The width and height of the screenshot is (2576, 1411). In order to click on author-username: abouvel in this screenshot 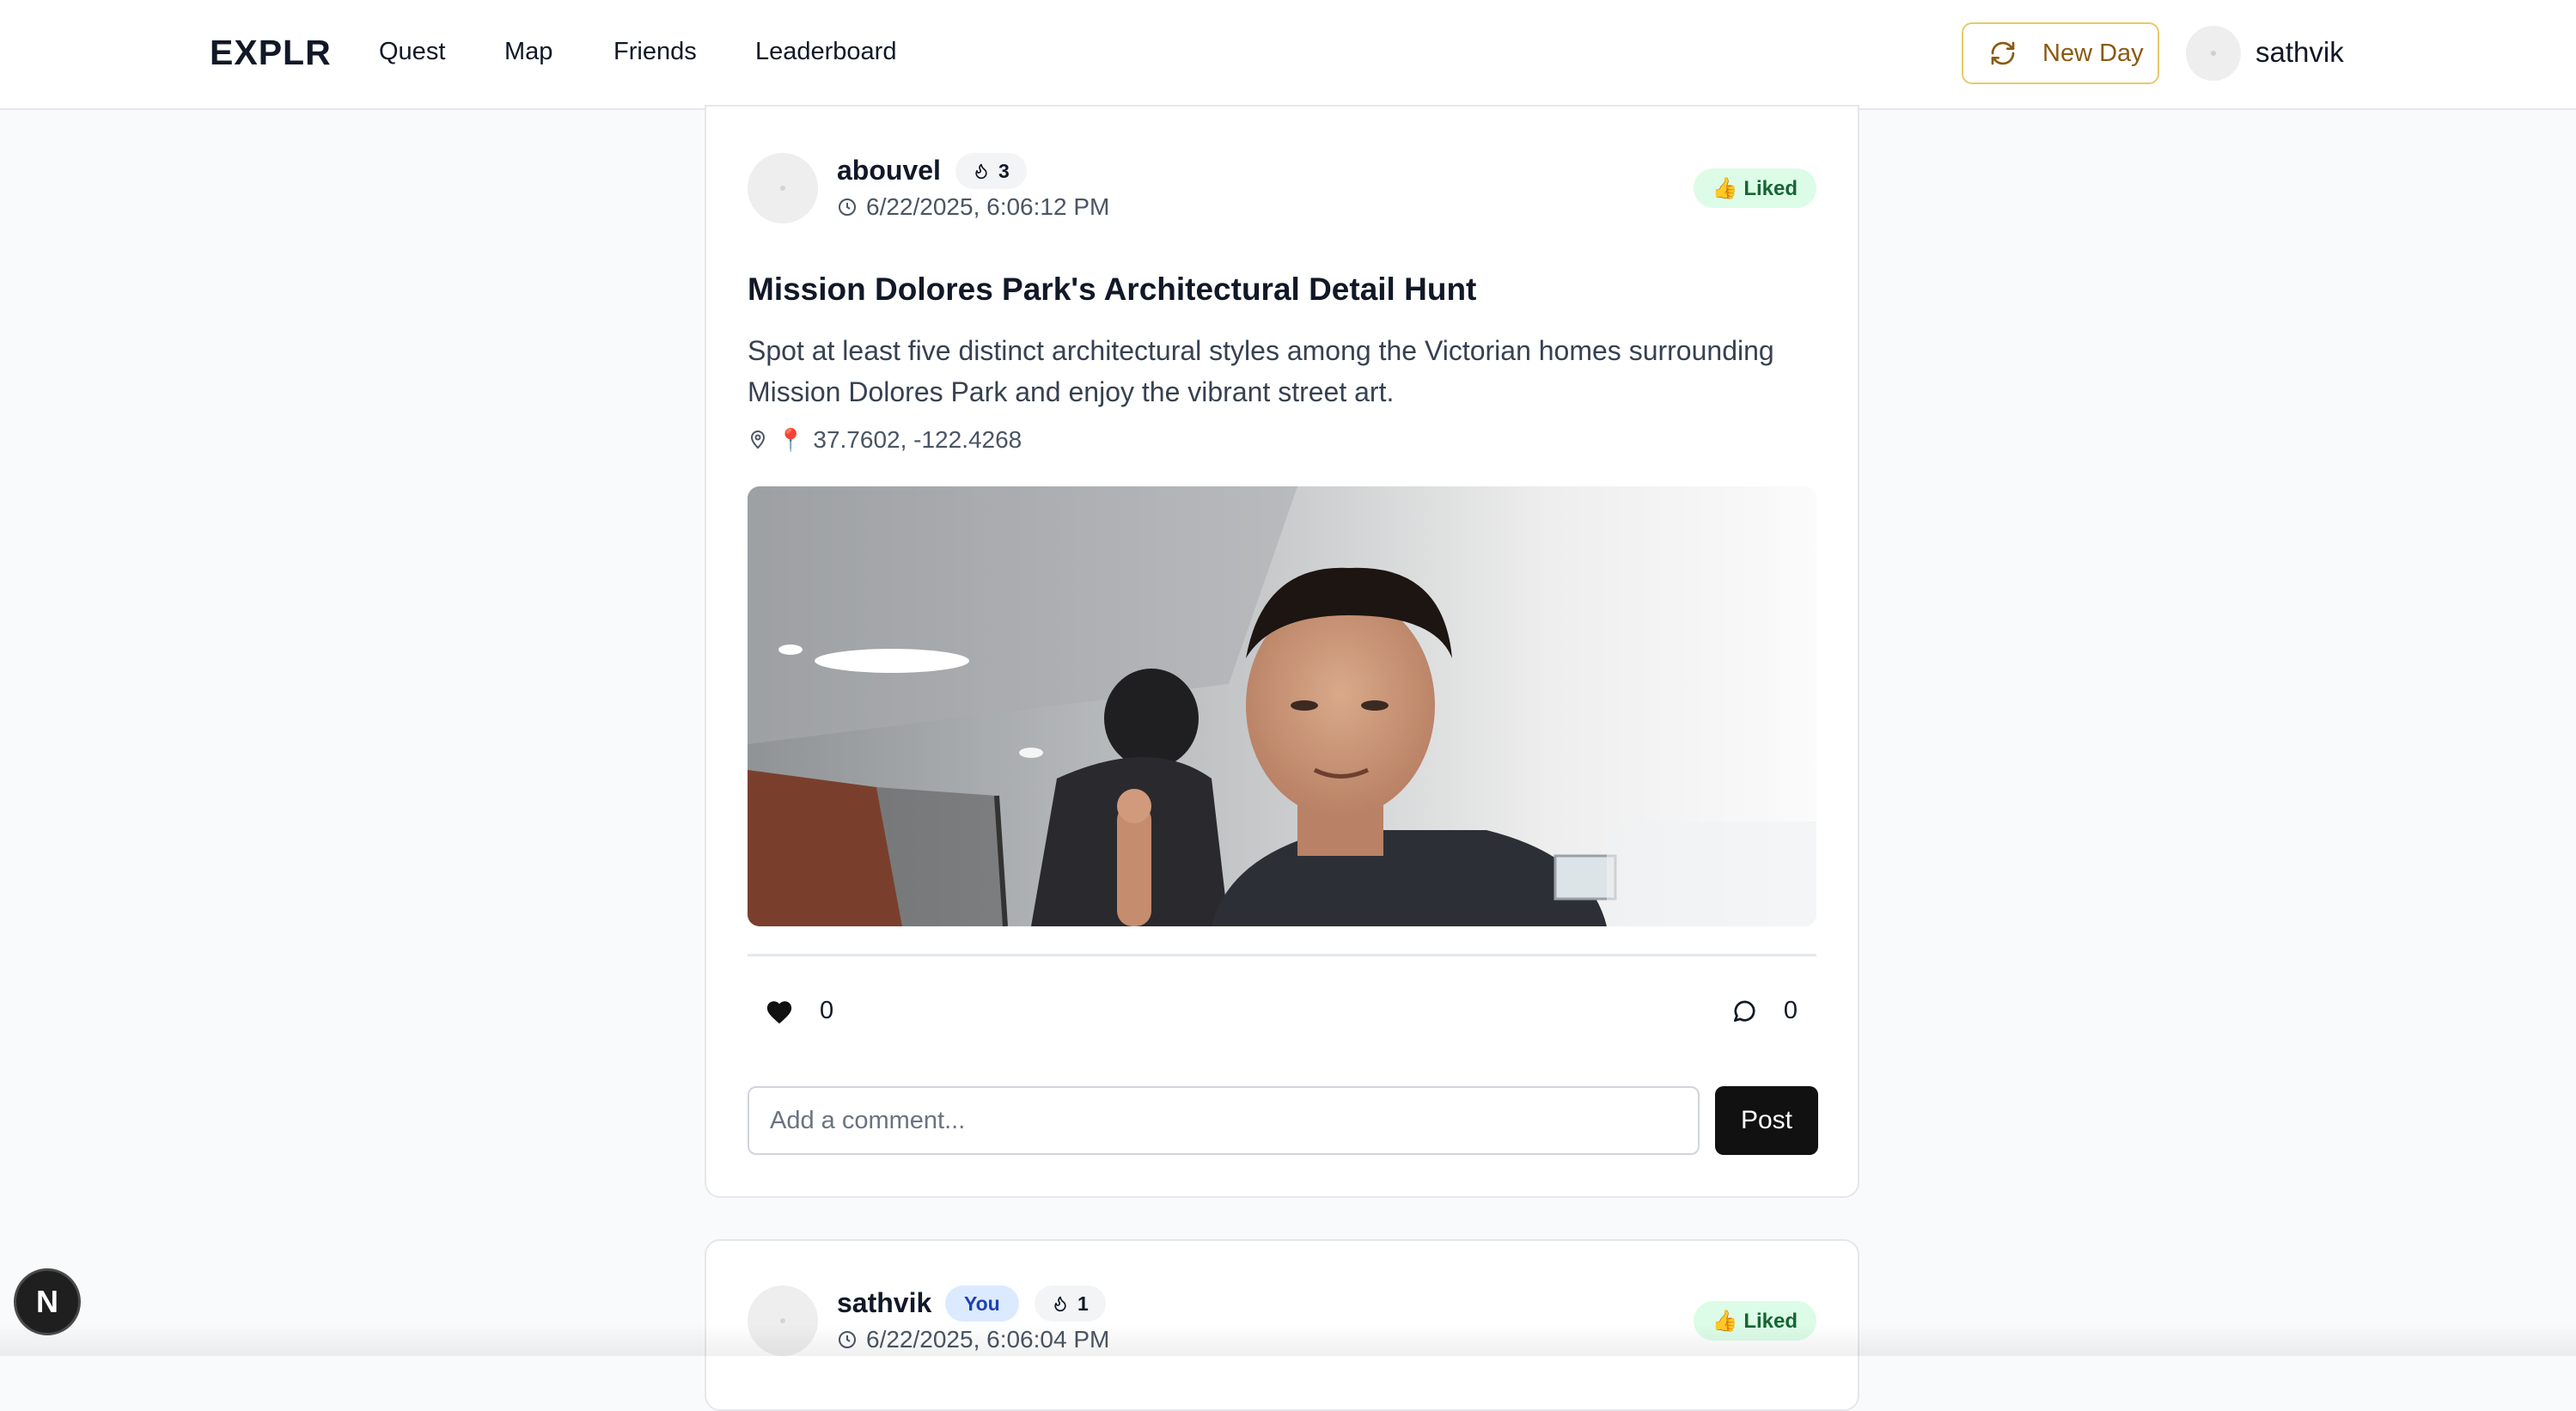, I will do `click(889, 171)`.